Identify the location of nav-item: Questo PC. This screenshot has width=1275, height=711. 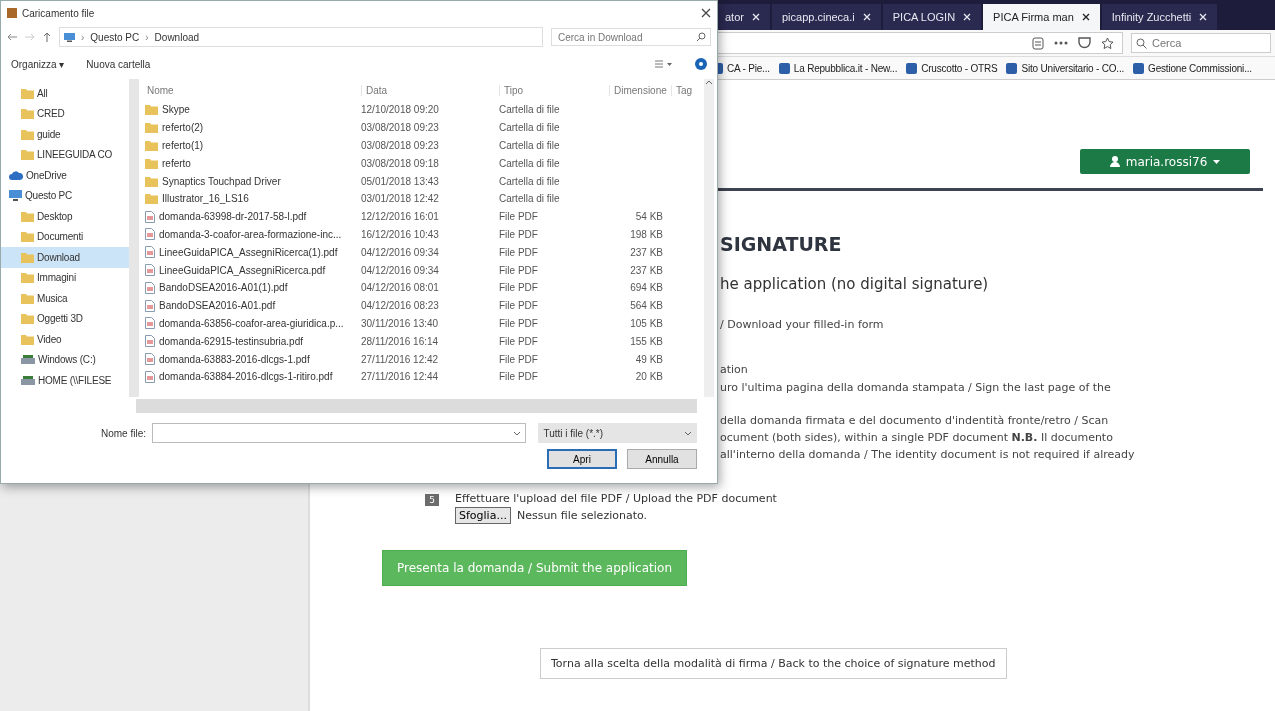
(65, 195).